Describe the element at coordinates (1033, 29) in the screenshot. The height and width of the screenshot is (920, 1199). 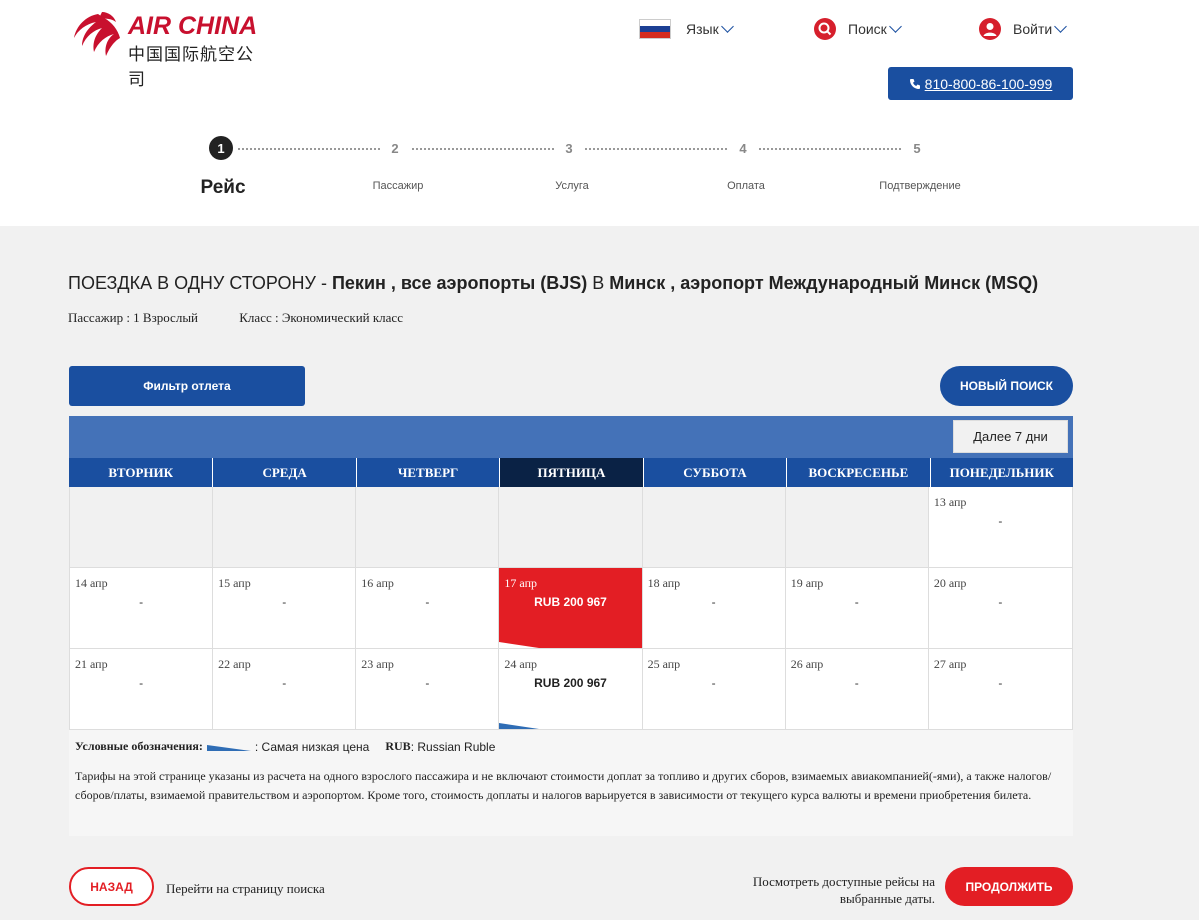
I see `login-label: Войти` at that location.